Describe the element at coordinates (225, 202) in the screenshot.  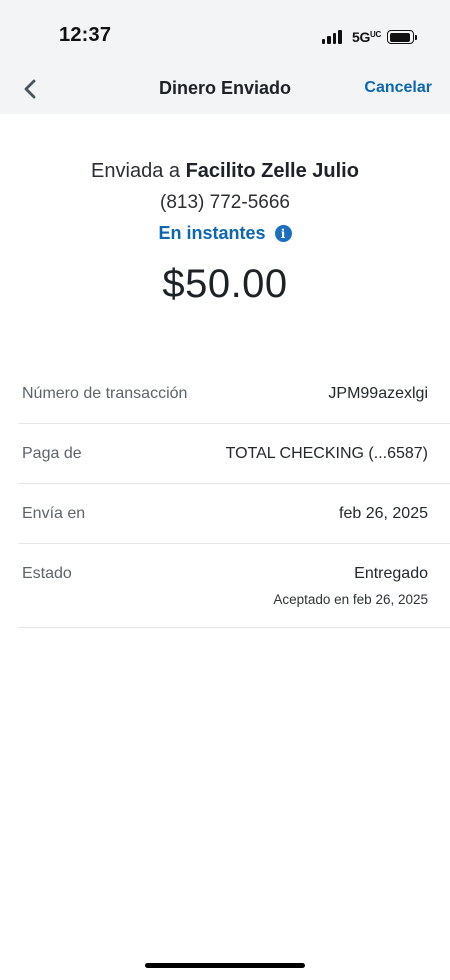
I see `recipient-phone: (813) 772-5666` at that location.